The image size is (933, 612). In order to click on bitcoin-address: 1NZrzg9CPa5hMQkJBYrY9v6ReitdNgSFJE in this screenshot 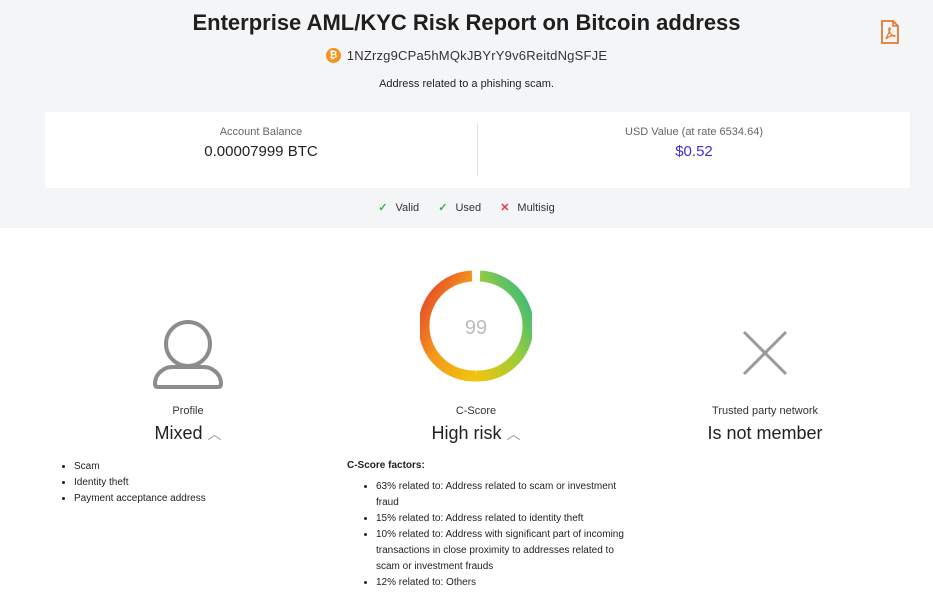, I will do `click(477, 55)`.